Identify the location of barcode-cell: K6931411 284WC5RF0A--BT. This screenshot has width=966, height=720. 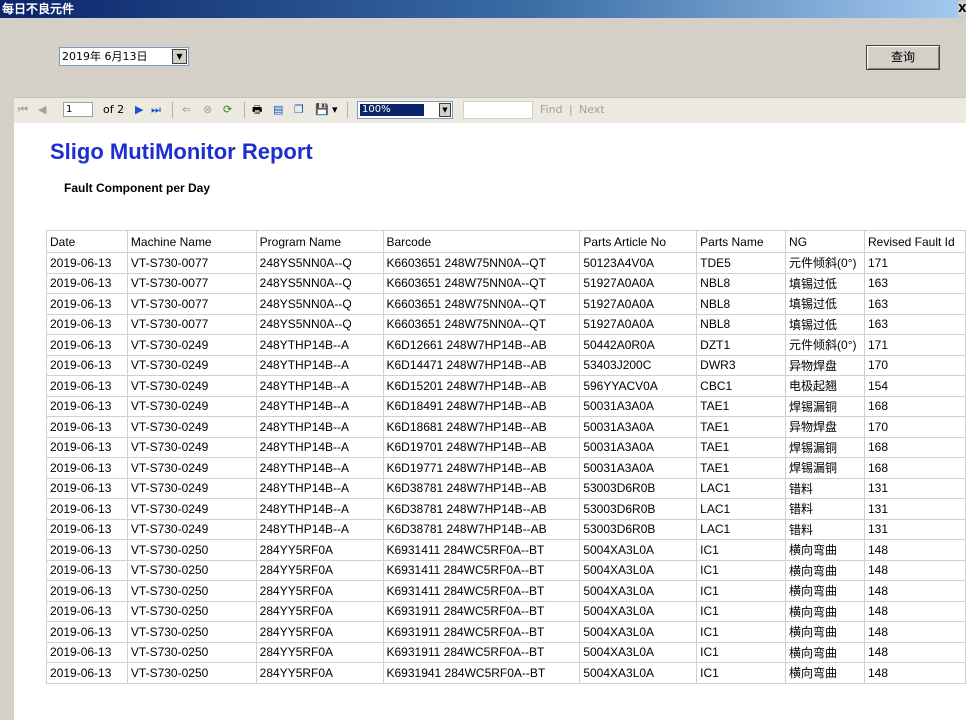
(481, 591).